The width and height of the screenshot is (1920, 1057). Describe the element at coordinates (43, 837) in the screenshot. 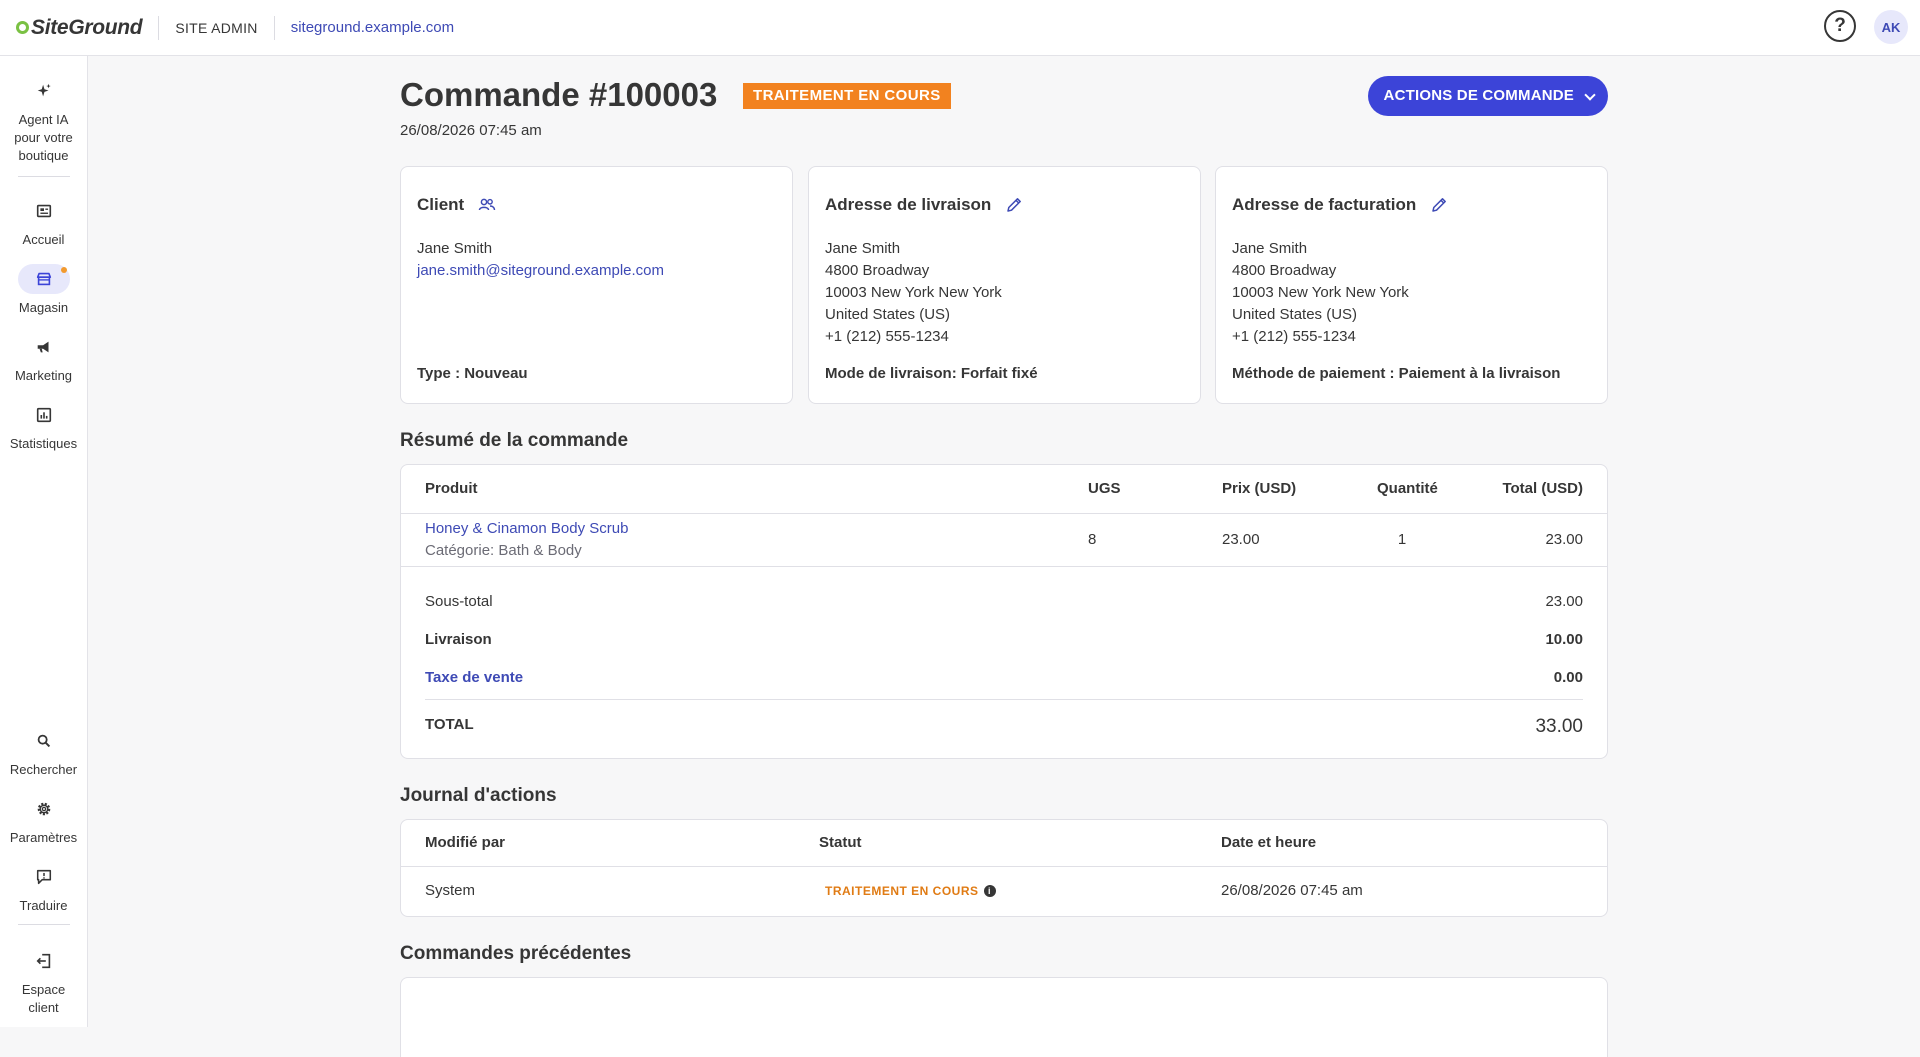

I see `sidebar-item-label: Paramètres` at that location.